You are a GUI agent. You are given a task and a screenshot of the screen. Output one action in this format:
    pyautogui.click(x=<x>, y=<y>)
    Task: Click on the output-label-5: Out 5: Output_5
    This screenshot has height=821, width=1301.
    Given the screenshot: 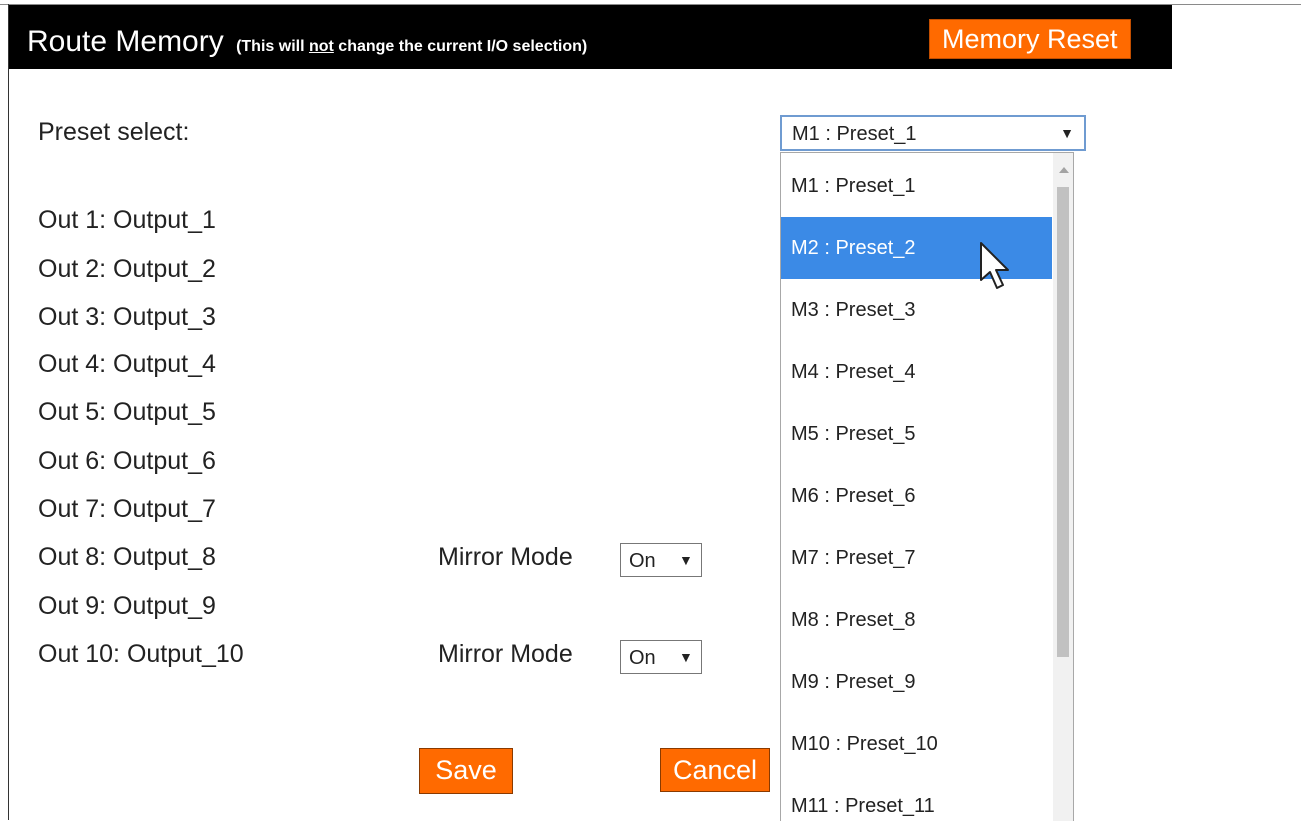 What is the action you would take?
    pyautogui.click(x=127, y=412)
    